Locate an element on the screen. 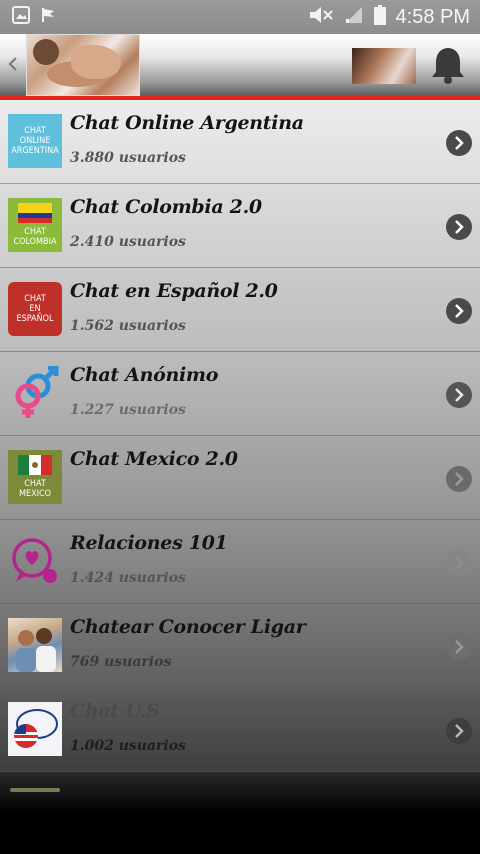 The height and width of the screenshot is (854, 480). chat-title: Chat en Español 2.0 is located at coordinates (174, 291).